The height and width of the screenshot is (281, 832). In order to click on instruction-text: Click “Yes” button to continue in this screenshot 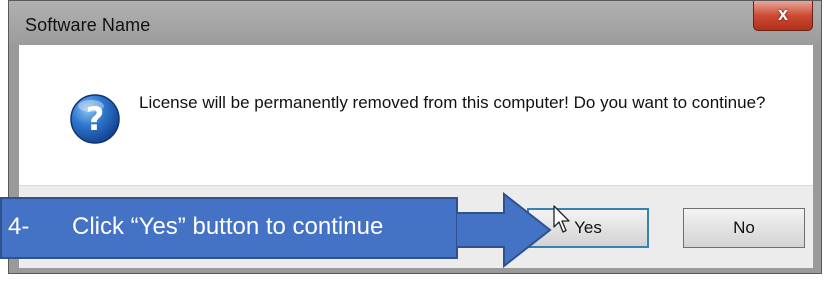, I will do `click(228, 226)`.